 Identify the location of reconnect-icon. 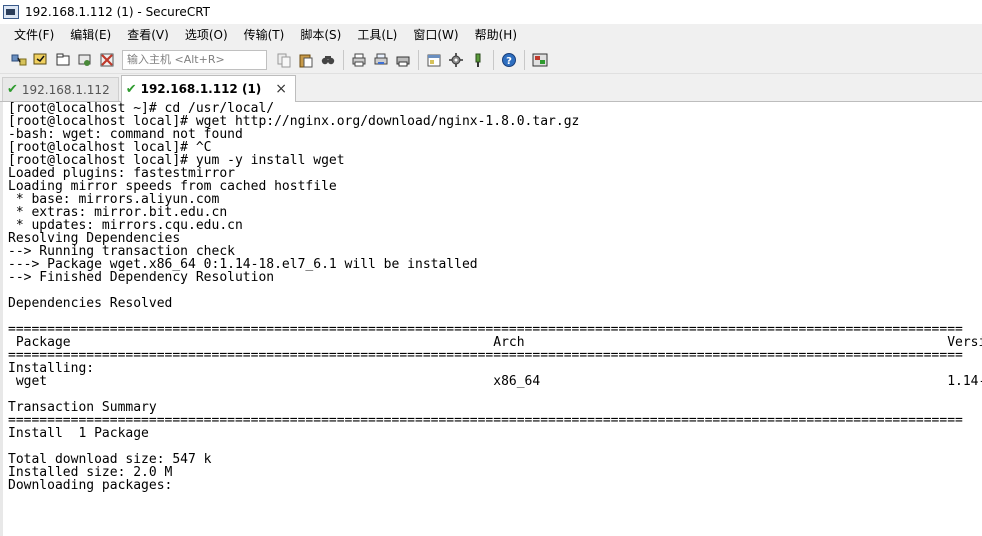
(85, 60).